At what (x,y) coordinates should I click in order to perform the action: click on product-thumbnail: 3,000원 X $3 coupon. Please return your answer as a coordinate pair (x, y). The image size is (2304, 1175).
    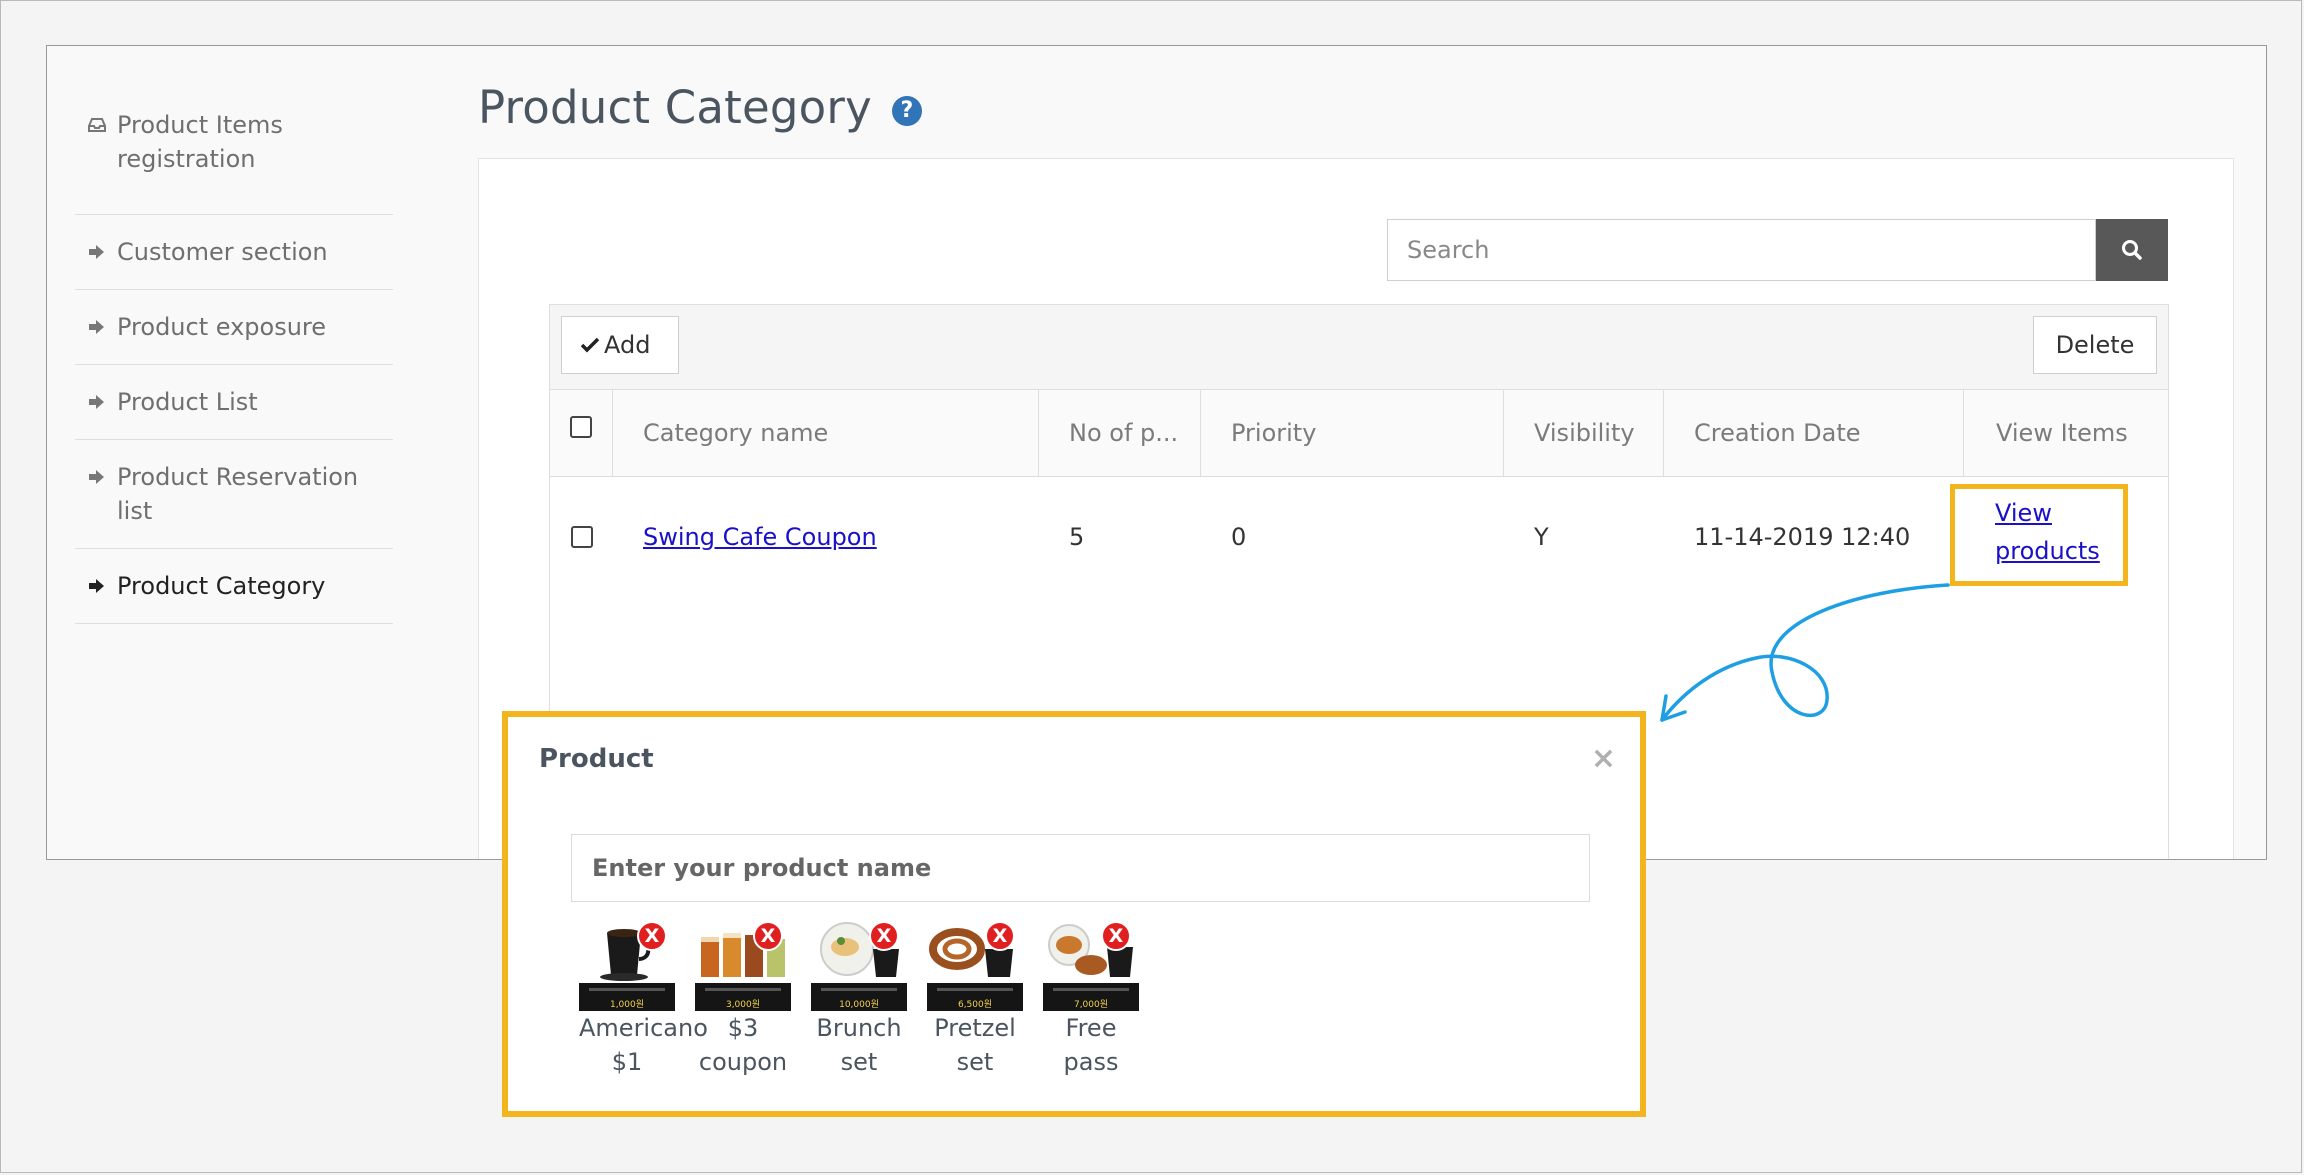
    Looking at the image, I should click on (743, 999).